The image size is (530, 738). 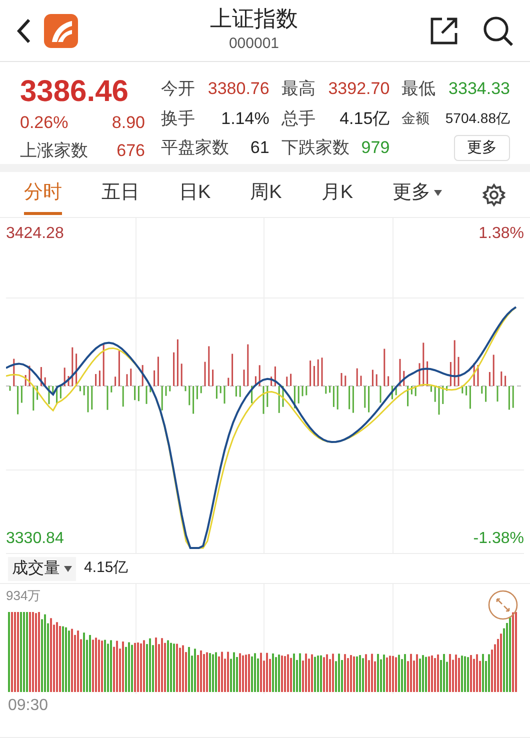 I want to click on stat-value: 979, so click(x=375, y=148).